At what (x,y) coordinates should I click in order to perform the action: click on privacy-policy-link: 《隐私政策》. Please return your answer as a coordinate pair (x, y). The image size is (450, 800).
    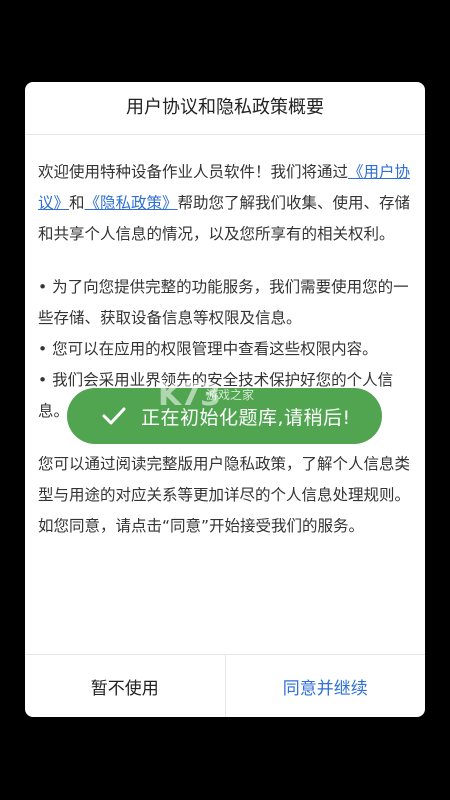
    Looking at the image, I should click on (131, 203).